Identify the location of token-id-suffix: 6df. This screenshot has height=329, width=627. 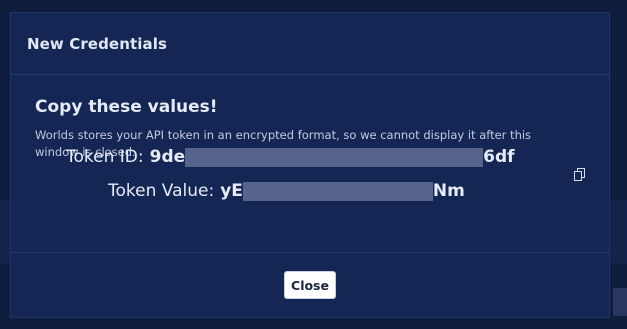
(499, 157).